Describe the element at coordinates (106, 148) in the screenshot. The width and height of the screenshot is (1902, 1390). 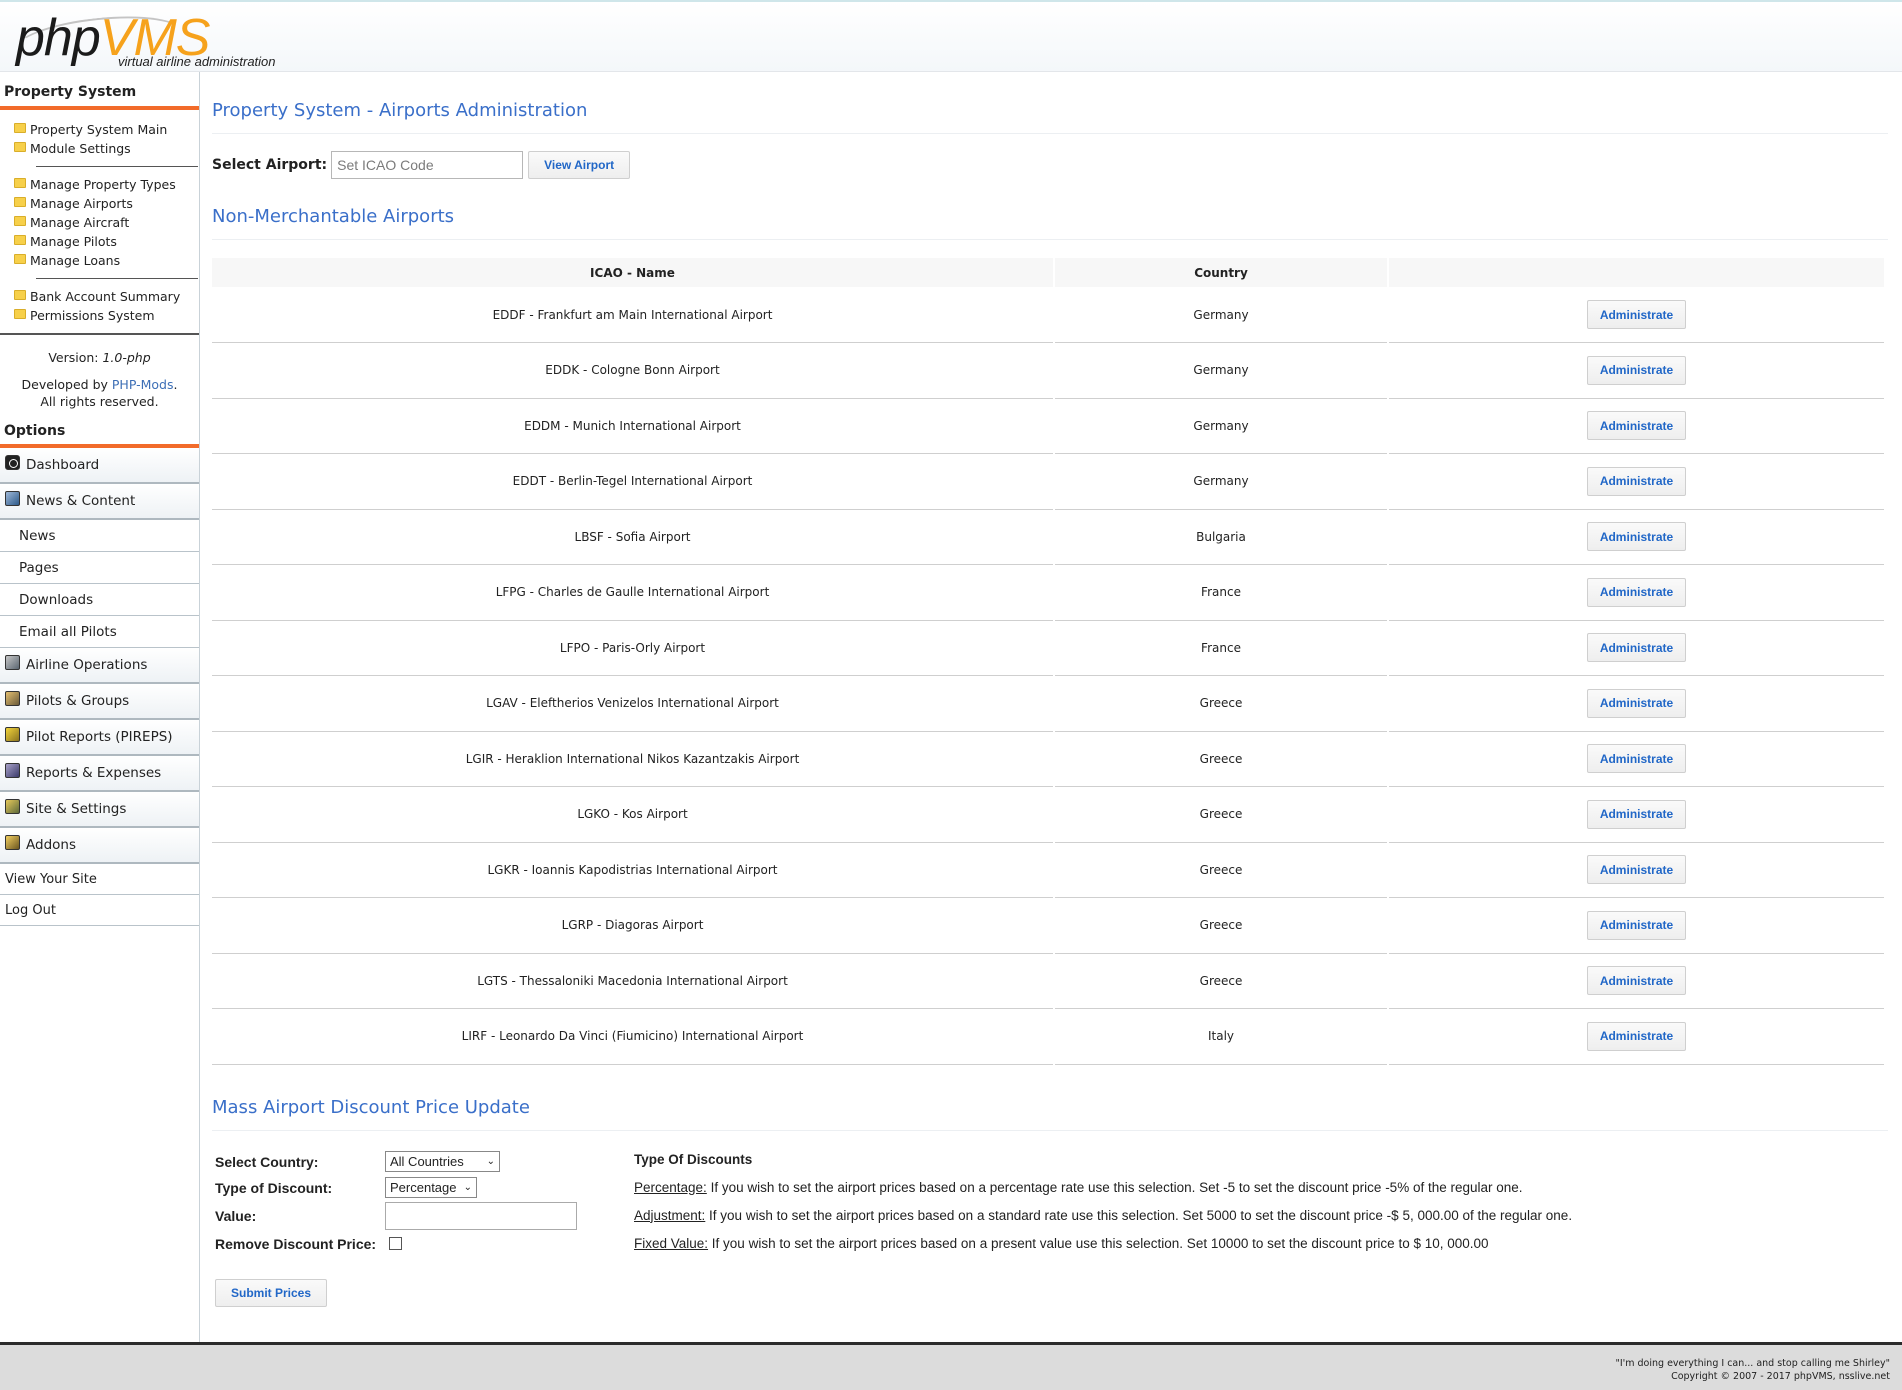
I see `sidebar-item-module-settings: Module Settings` at that location.